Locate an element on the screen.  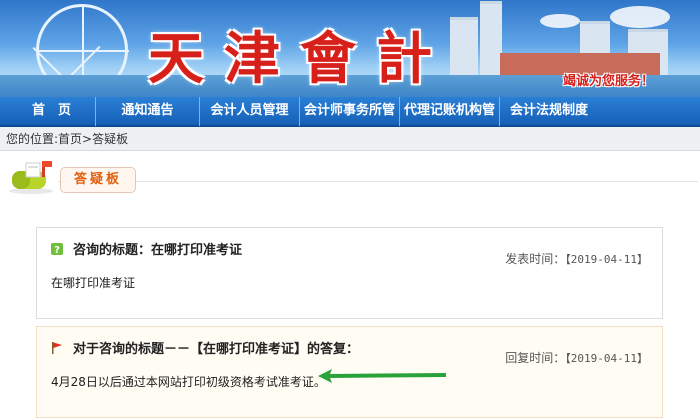
main-nav: 首 页 通知通告 会计人员管理 会计师事务所管 代理记账机构管 会计法规制度 is located at coordinates (350, 111).